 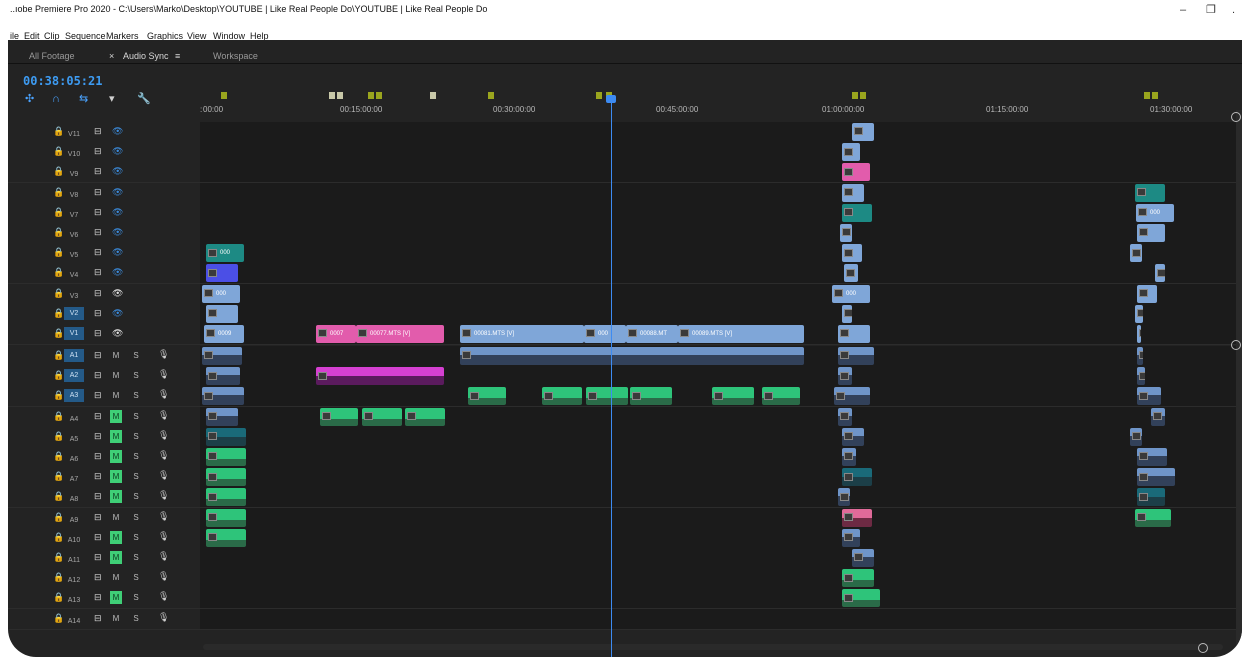 I want to click on track-target: V4, so click(x=74, y=275).